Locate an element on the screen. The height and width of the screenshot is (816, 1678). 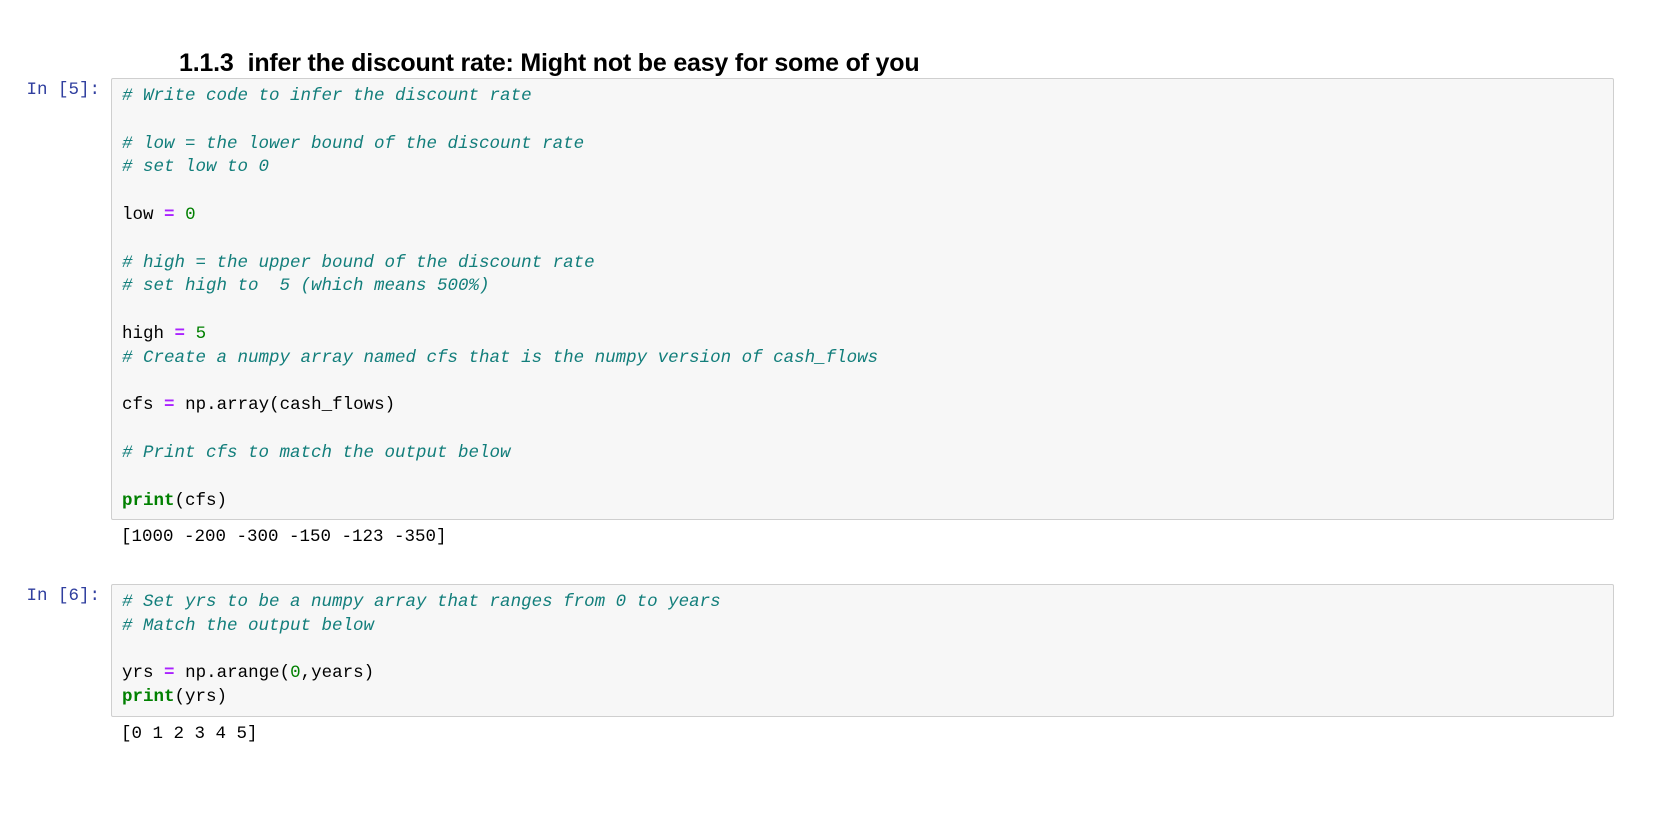
input-prompt-cell-2: In [6]: is located at coordinates (55, 596).